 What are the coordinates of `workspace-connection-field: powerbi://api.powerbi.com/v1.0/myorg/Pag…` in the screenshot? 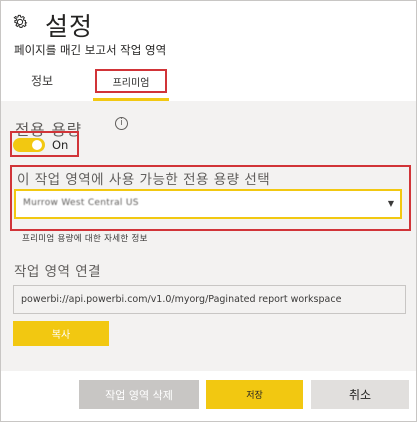 It's located at (209, 299).